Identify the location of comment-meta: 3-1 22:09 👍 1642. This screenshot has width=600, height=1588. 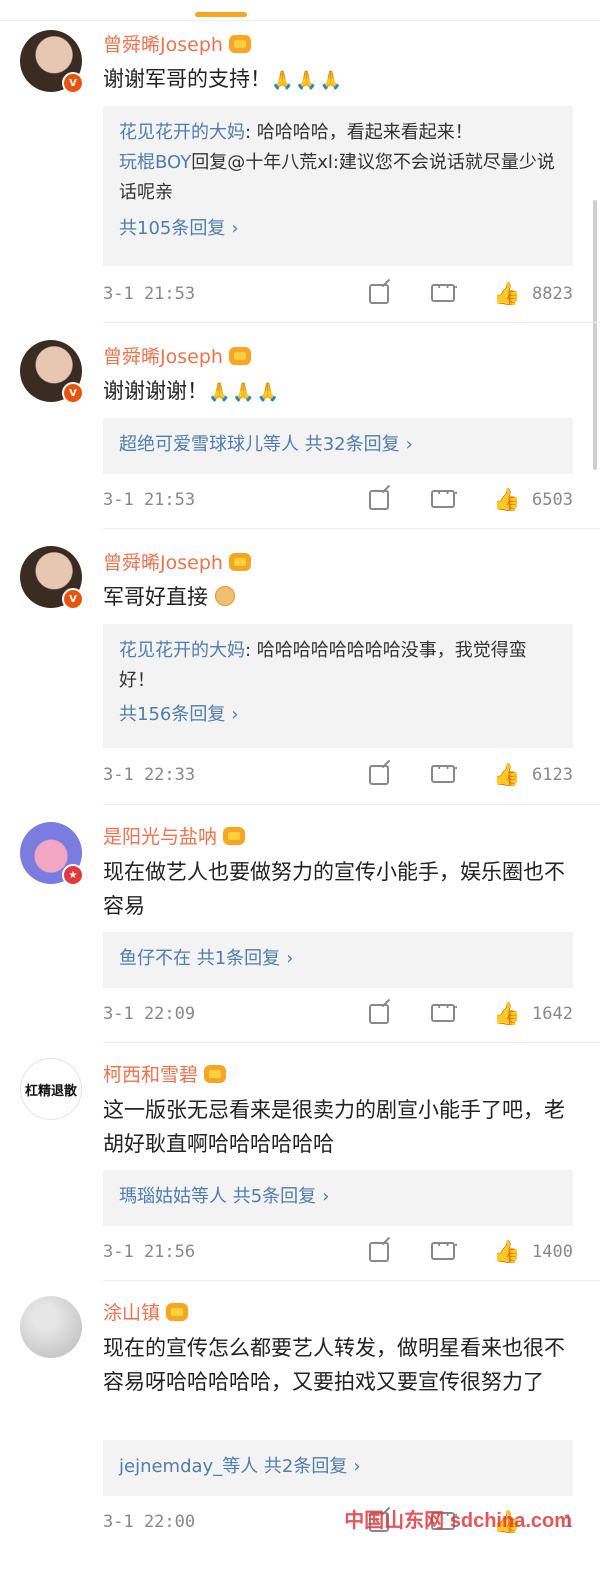
(338, 1014).